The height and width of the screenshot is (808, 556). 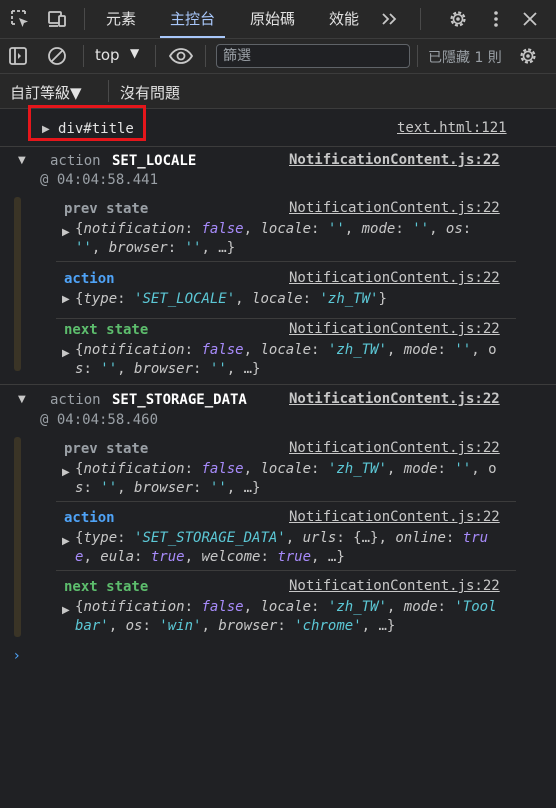 What do you see at coordinates (107, 55) in the screenshot?
I see `context-selector: top` at bounding box center [107, 55].